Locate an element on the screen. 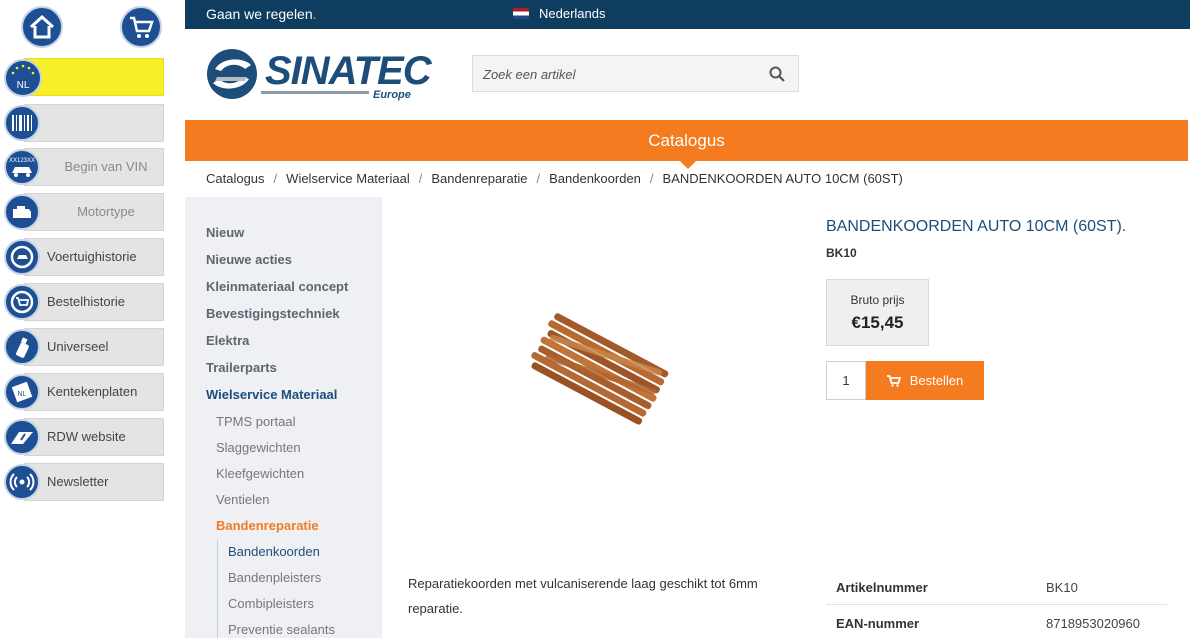  sidebar-item-universal: Universeel is located at coordinates (84, 347).